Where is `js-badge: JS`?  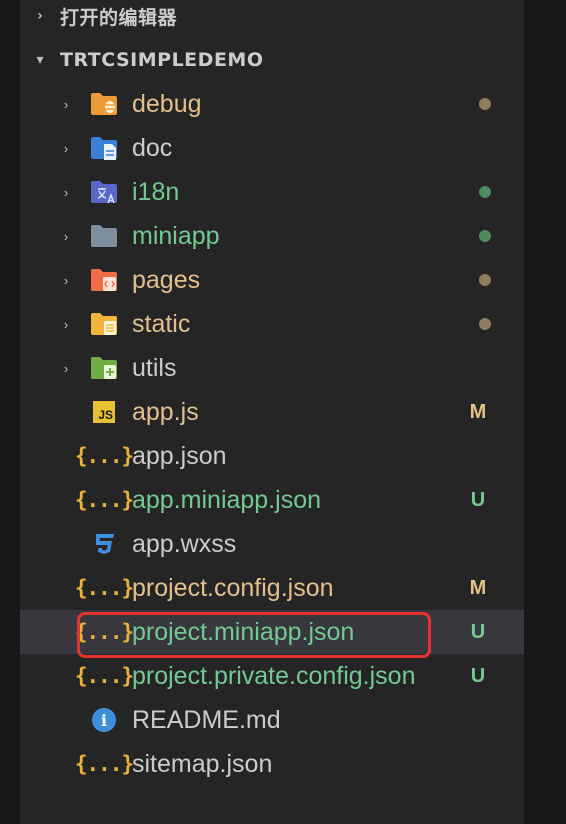 js-badge: JS is located at coordinates (104, 412).